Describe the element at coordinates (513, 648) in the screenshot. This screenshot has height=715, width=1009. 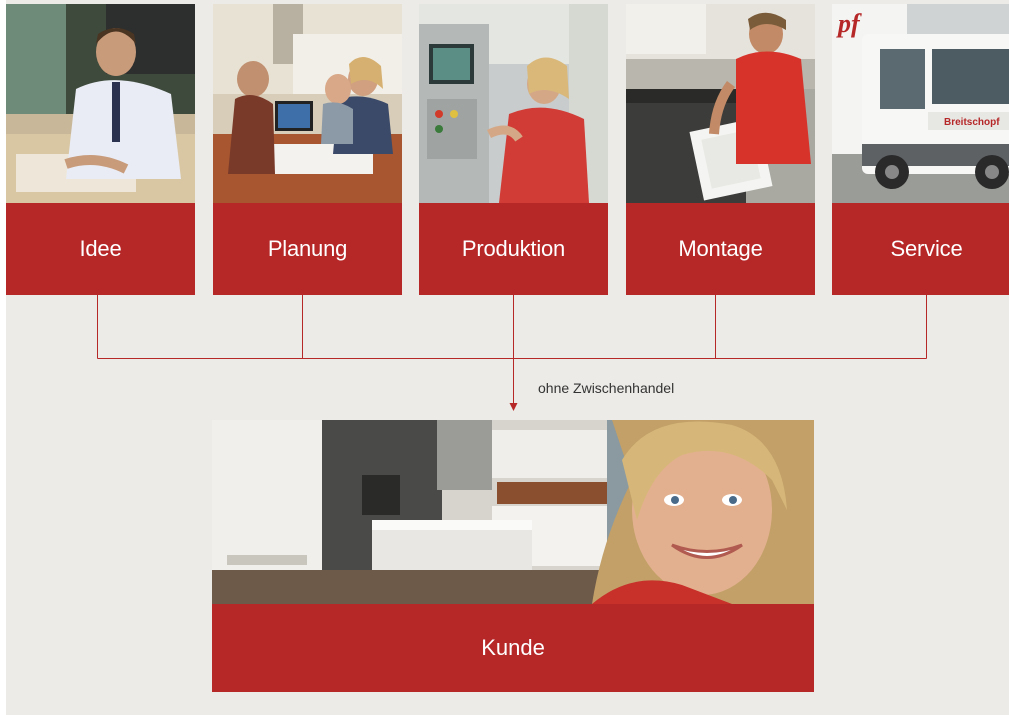
I see `result-label: Kunde` at that location.